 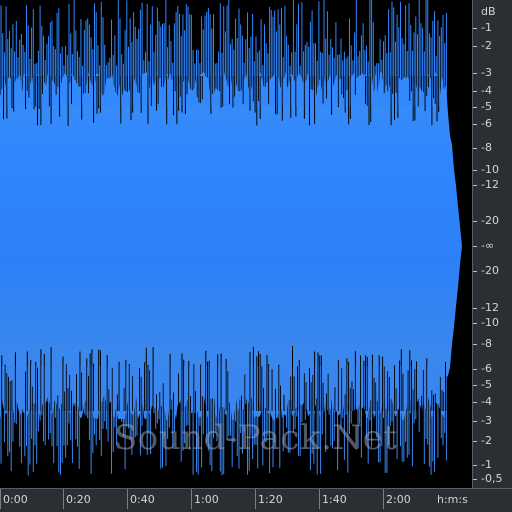 I want to click on time-label: 1:00, so click(x=206, y=499).